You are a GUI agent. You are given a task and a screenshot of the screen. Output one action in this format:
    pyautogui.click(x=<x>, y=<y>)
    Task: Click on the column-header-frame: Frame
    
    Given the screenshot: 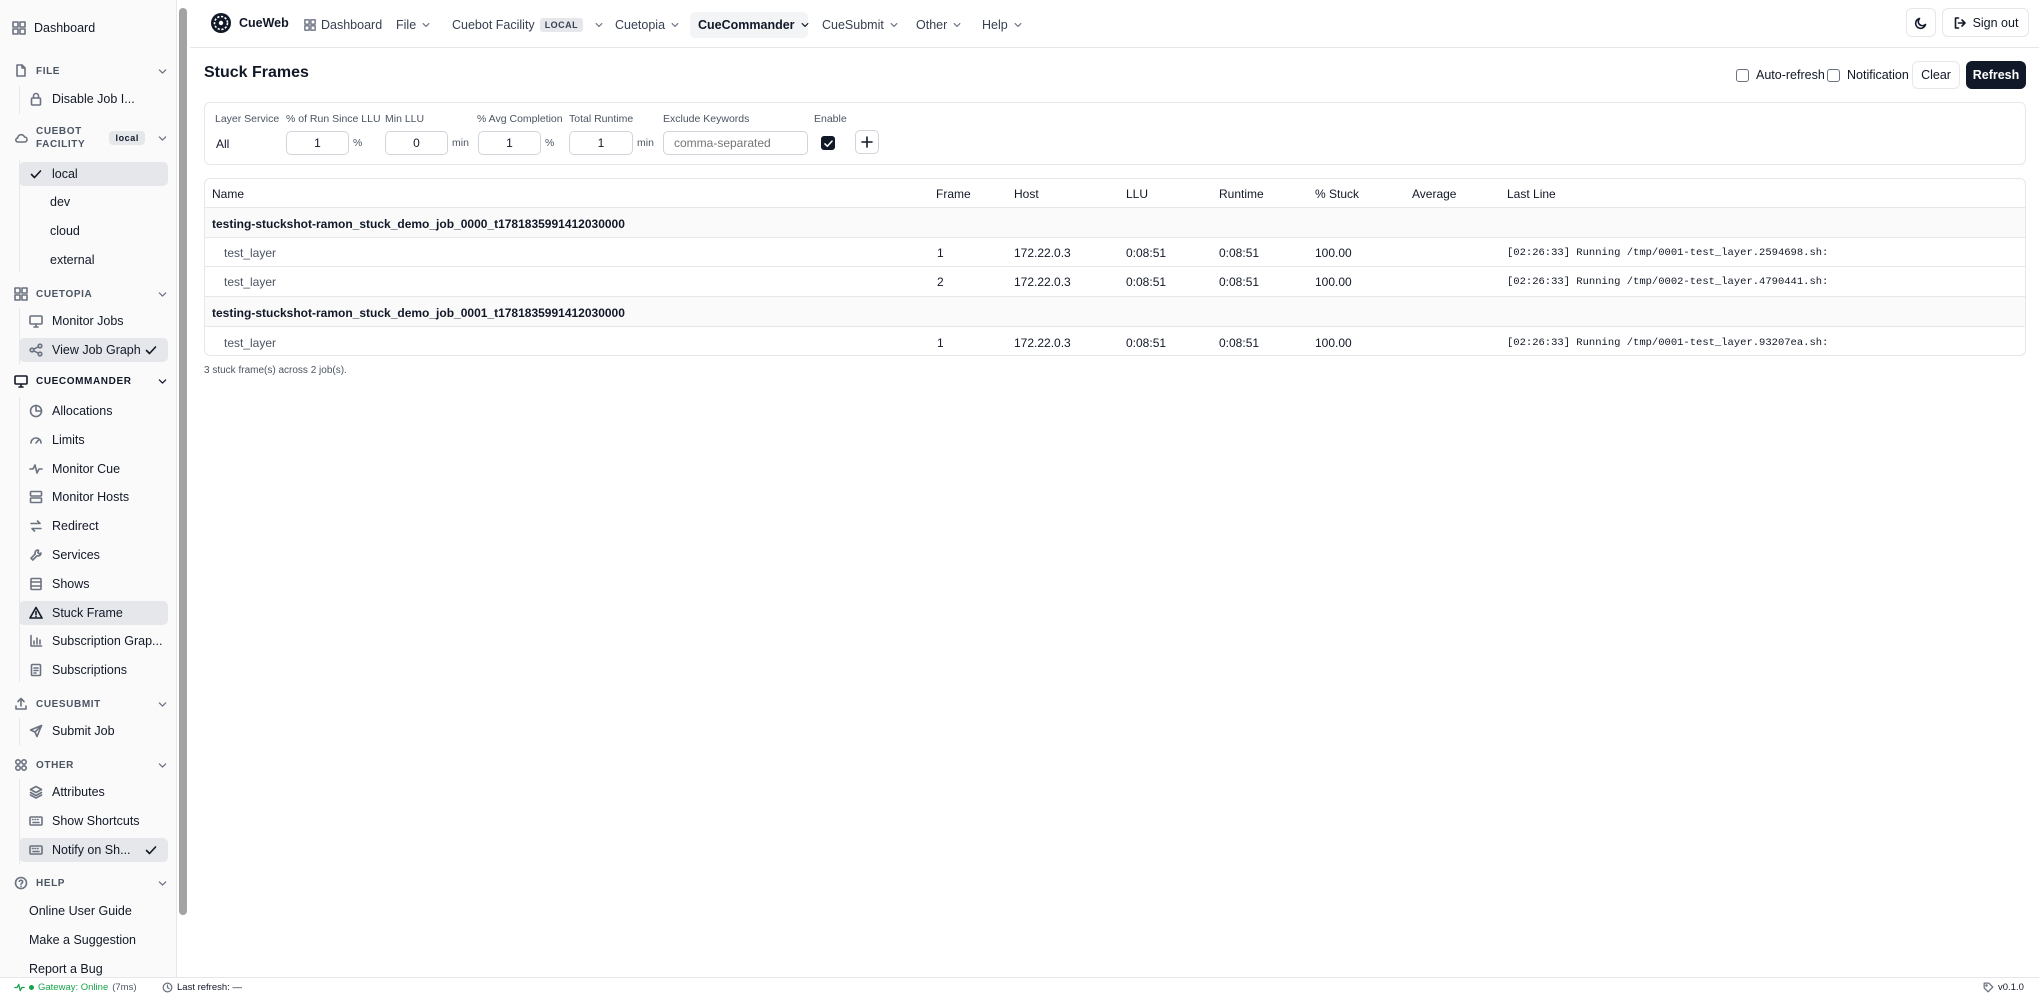 What is the action you would take?
    pyautogui.click(x=953, y=194)
    